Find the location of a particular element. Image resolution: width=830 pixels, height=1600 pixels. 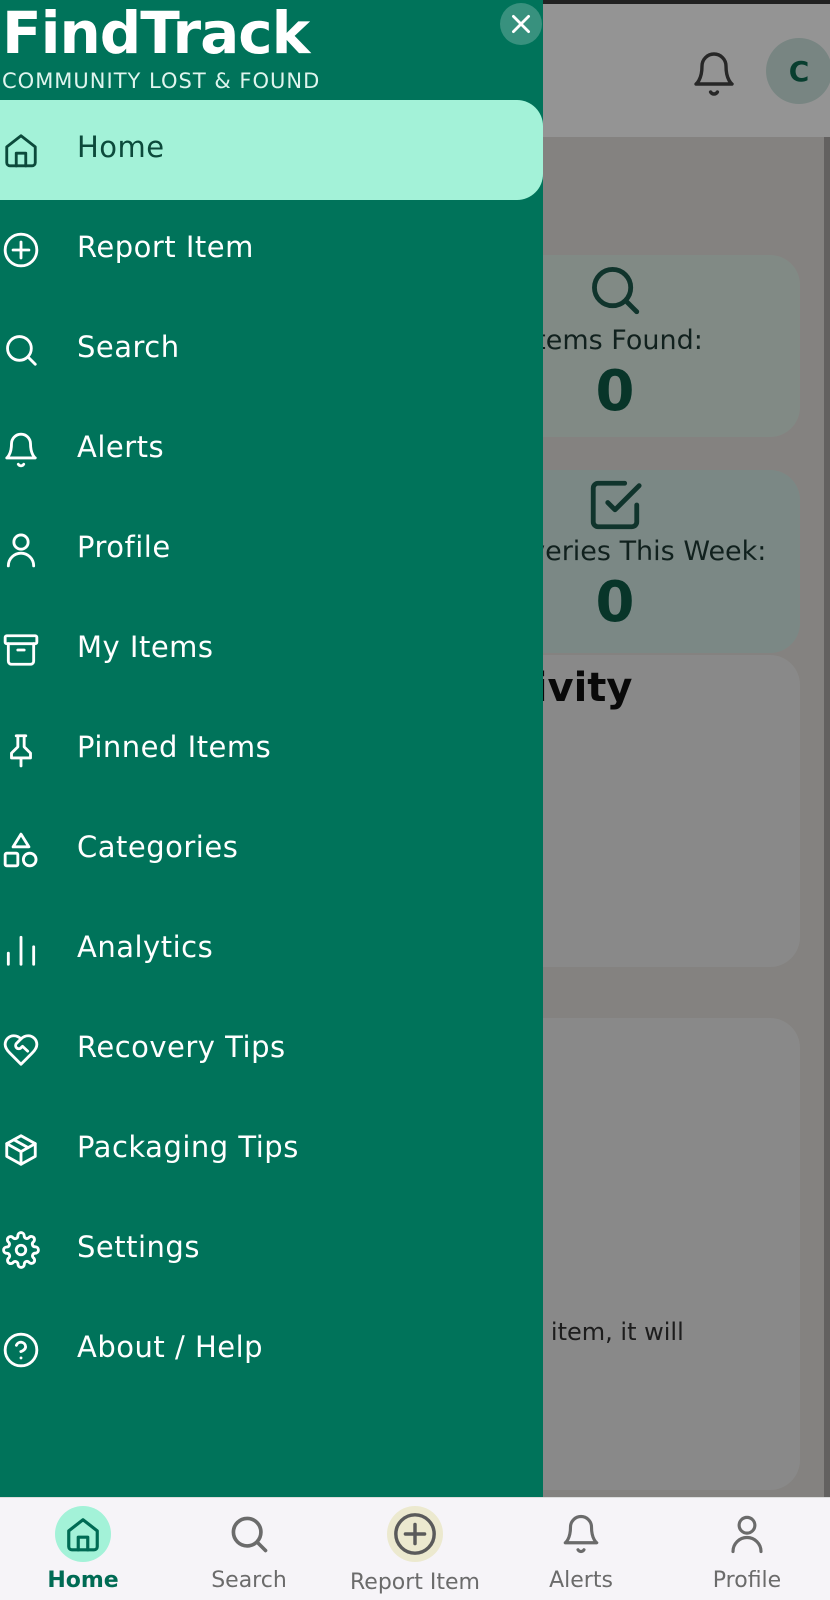

drawer-item-pinned-items: Pinned Items is located at coordinates (271, 750).